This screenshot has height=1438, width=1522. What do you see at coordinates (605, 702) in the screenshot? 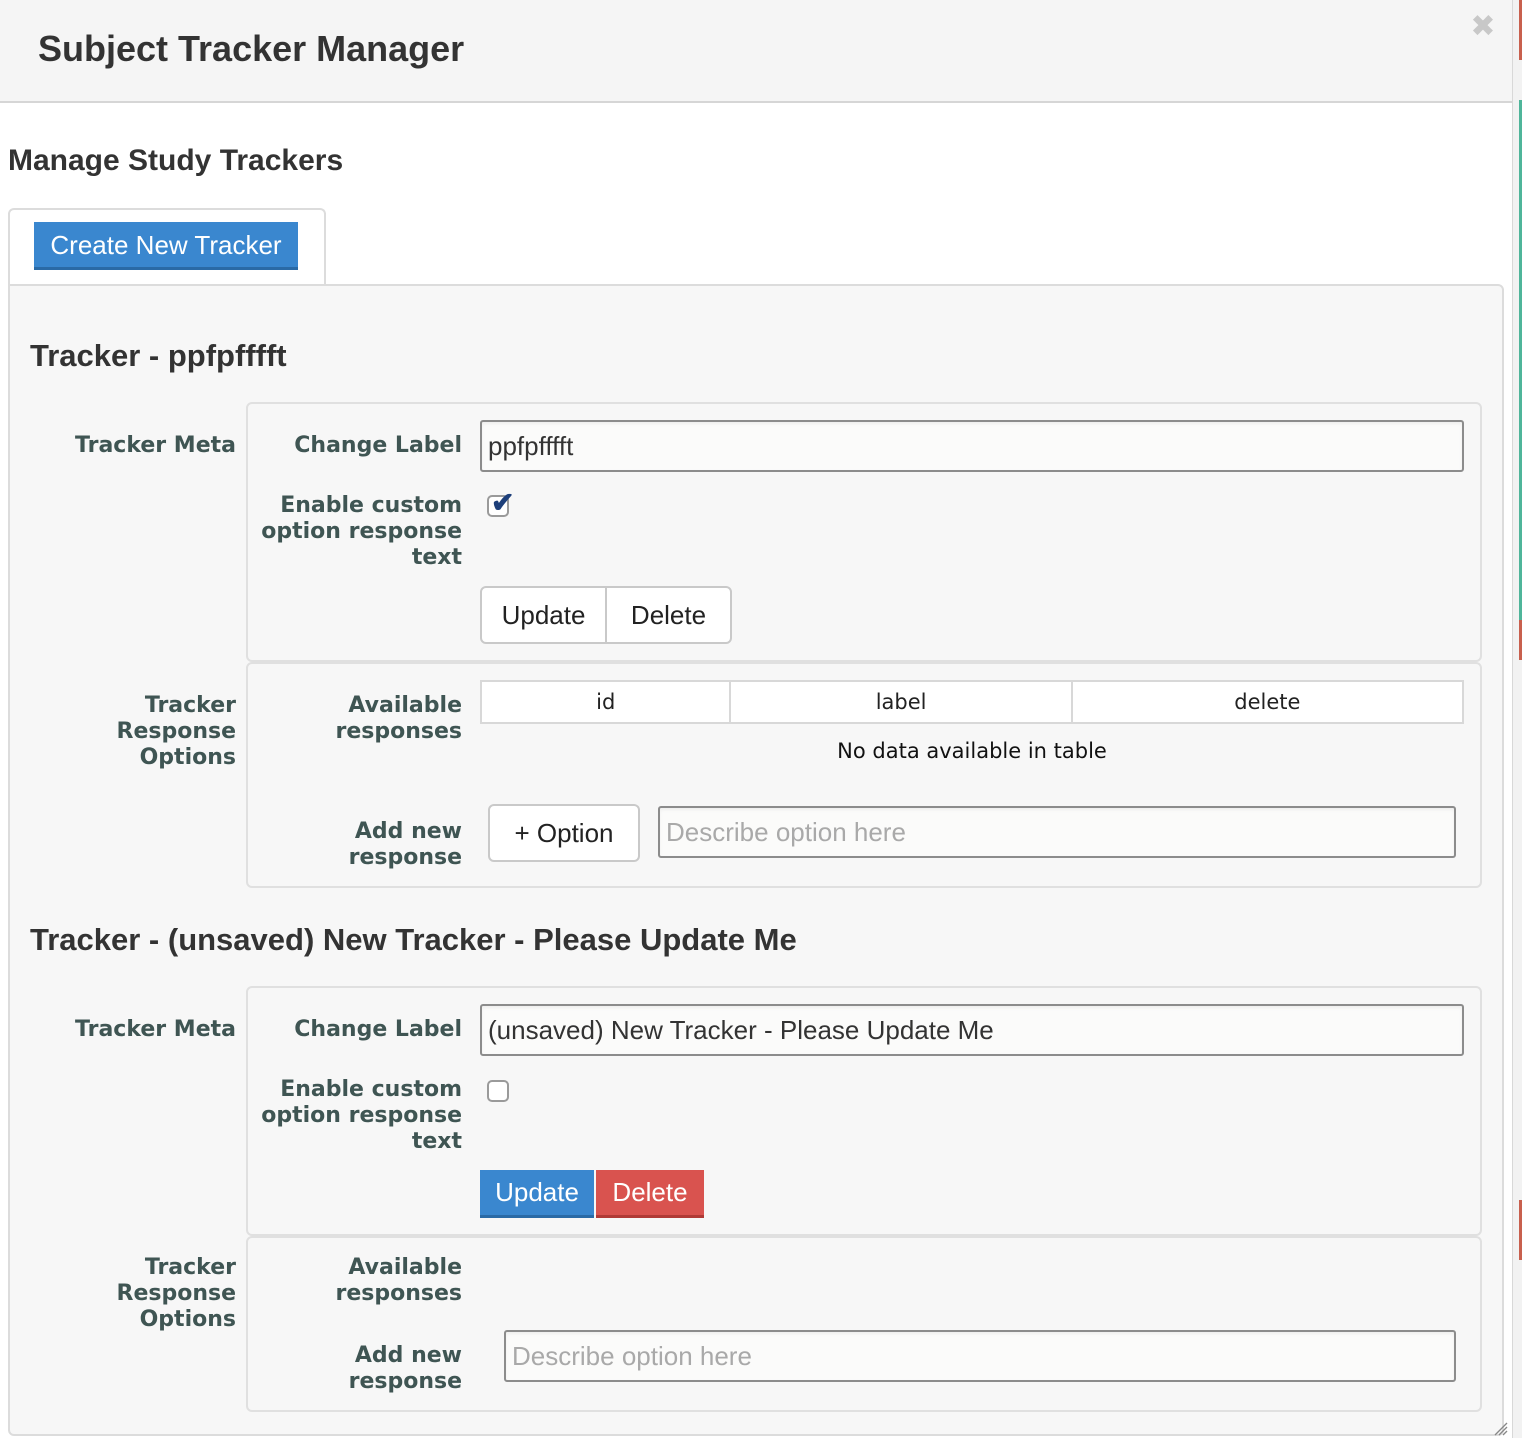
I see `column-header-id: id` at bounding box center [605, 702].